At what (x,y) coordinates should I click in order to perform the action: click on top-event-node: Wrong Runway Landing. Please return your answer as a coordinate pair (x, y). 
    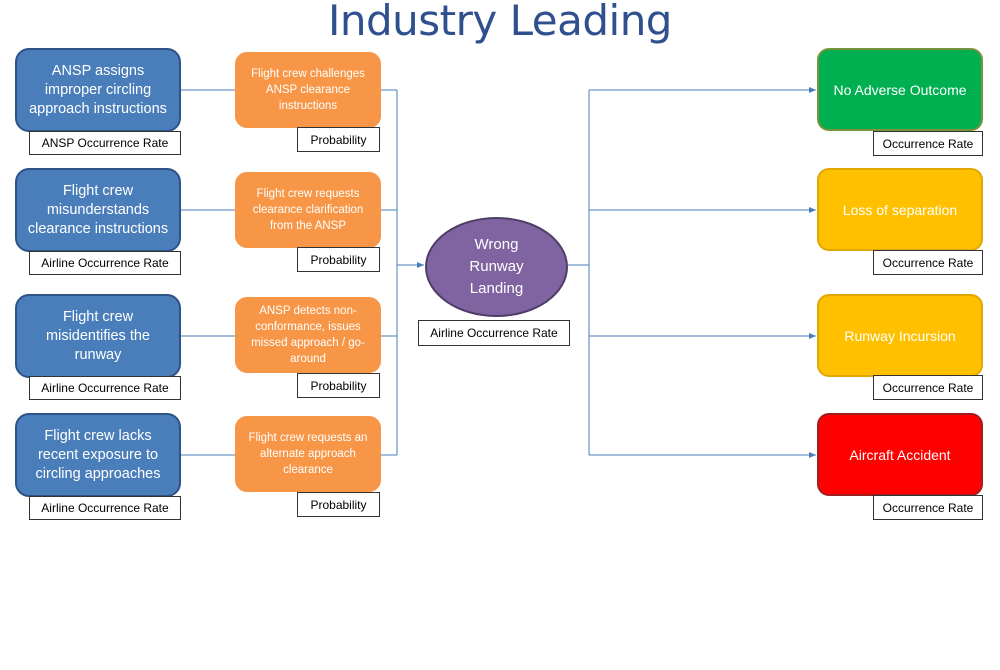
    Looking at the image, I should click on (496, 267).